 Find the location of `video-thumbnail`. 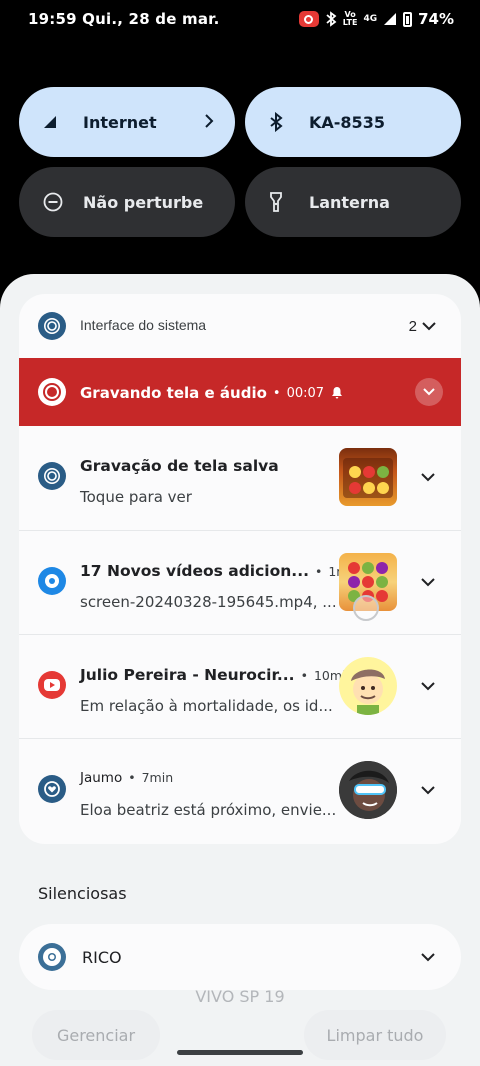

video-thumbnail is located at coordinates (368, 477).